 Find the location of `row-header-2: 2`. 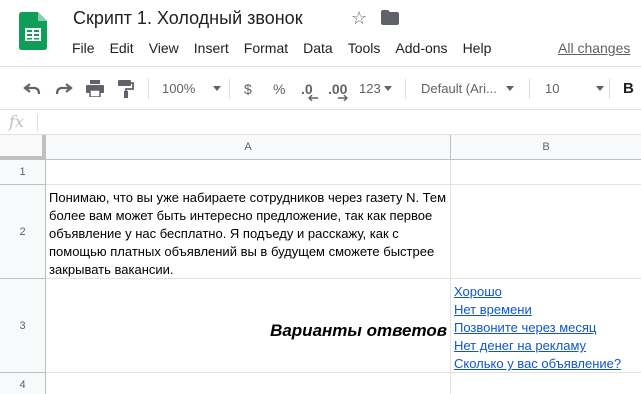

row-header-2: 2 is located at coordinates (23, 232).